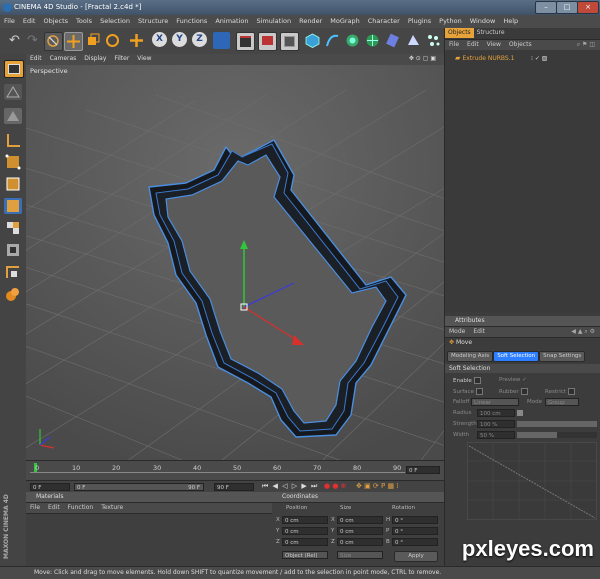 The height and width of the screenshot is (579, 600). Describe the element at coordinates (413, 40) in the screenshot. I see `scene-object-icon` at that location.